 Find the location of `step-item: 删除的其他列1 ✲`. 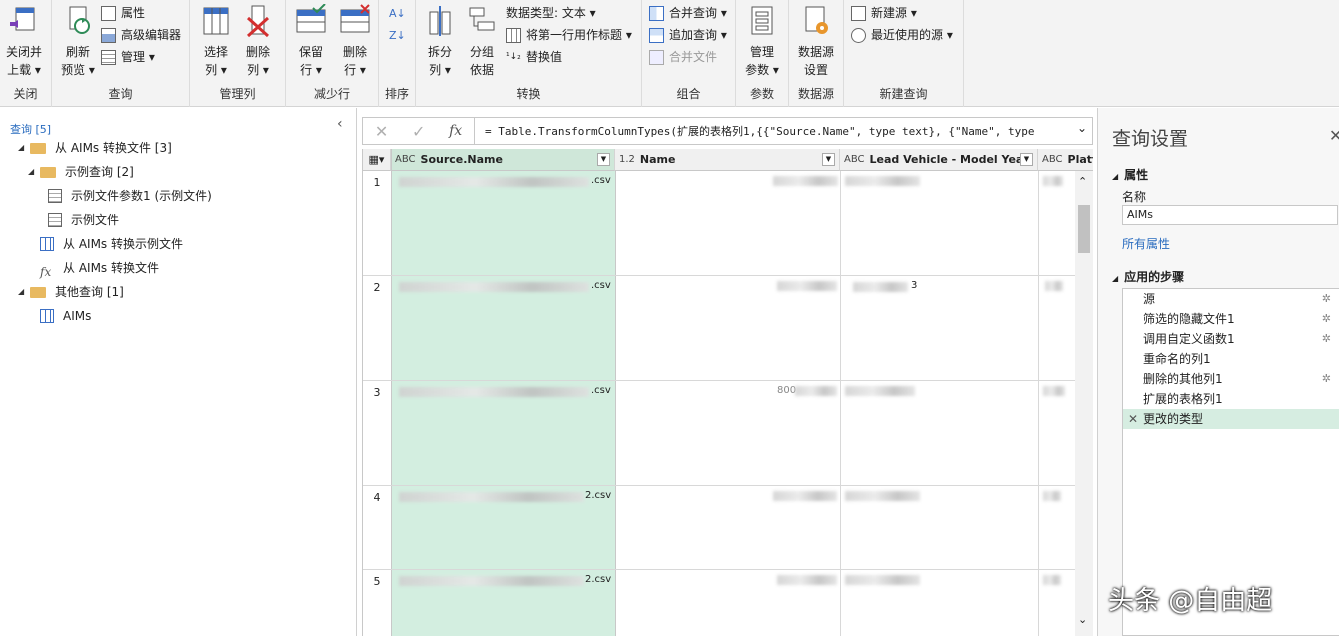

step-item: 删除的其他列1 ✲ is located at coordinates (1231, 379).